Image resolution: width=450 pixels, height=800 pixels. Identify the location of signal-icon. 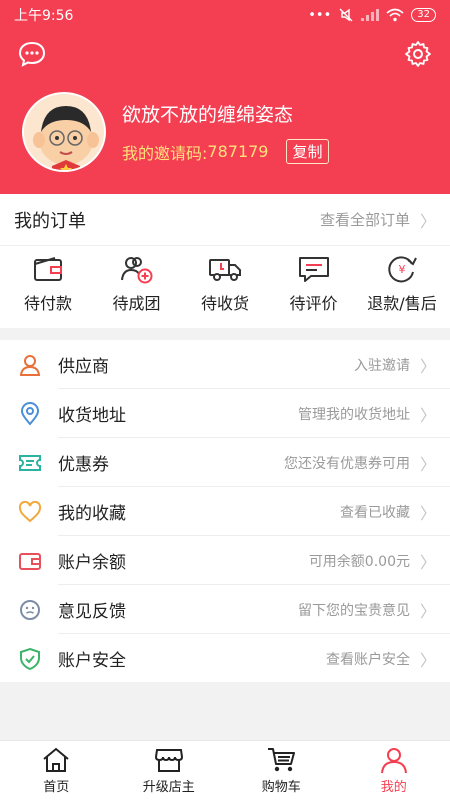
(370, 15).